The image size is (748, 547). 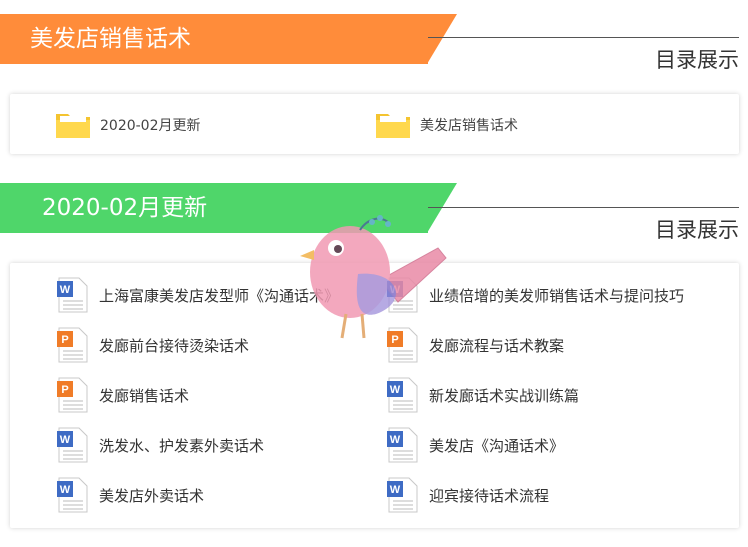 What do you see at coordinates (557, 295) in the screenshot?
I see `file-label: 业绩倍增的美发师销售话术与提问技巧` at bounding box center [557, 295].